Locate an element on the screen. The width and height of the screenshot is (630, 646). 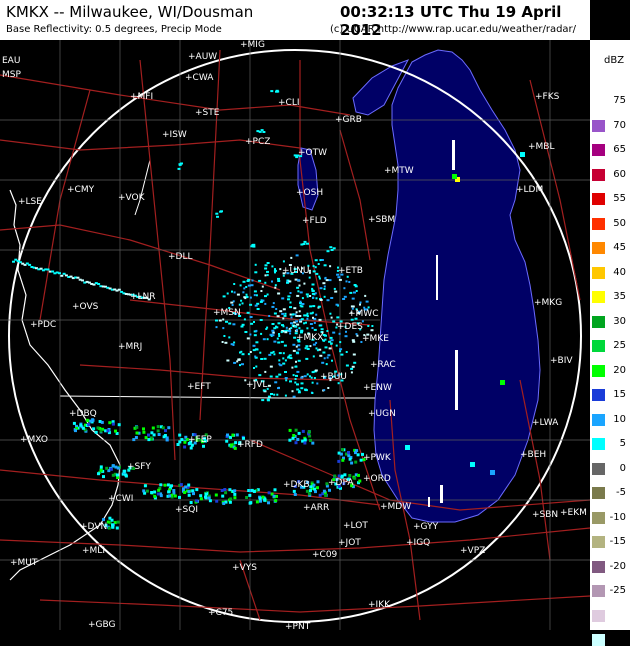
city-label-des: +DES is located at coordinates (350, 327).